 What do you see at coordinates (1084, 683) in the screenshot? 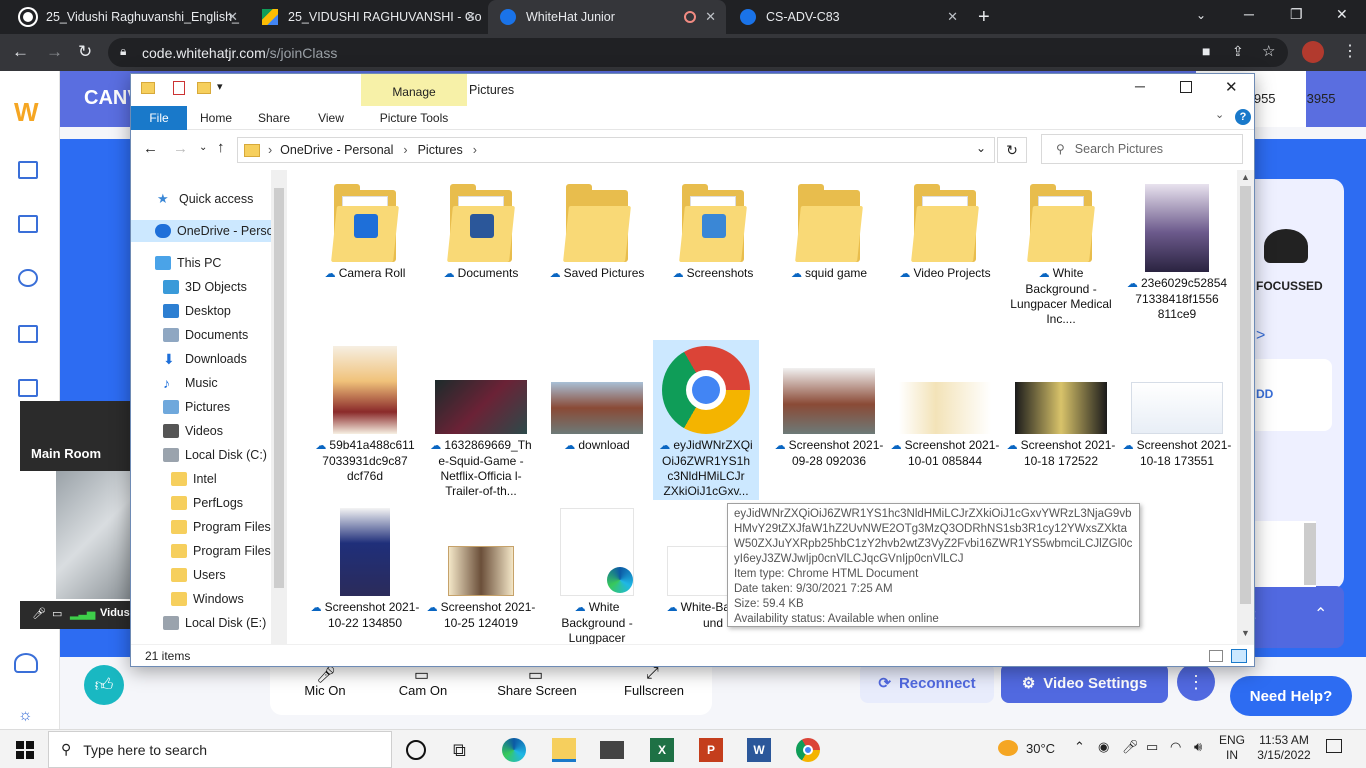
I see `video-settings-button: ⚙ Video Settings` at bounding box center [1084, 683].